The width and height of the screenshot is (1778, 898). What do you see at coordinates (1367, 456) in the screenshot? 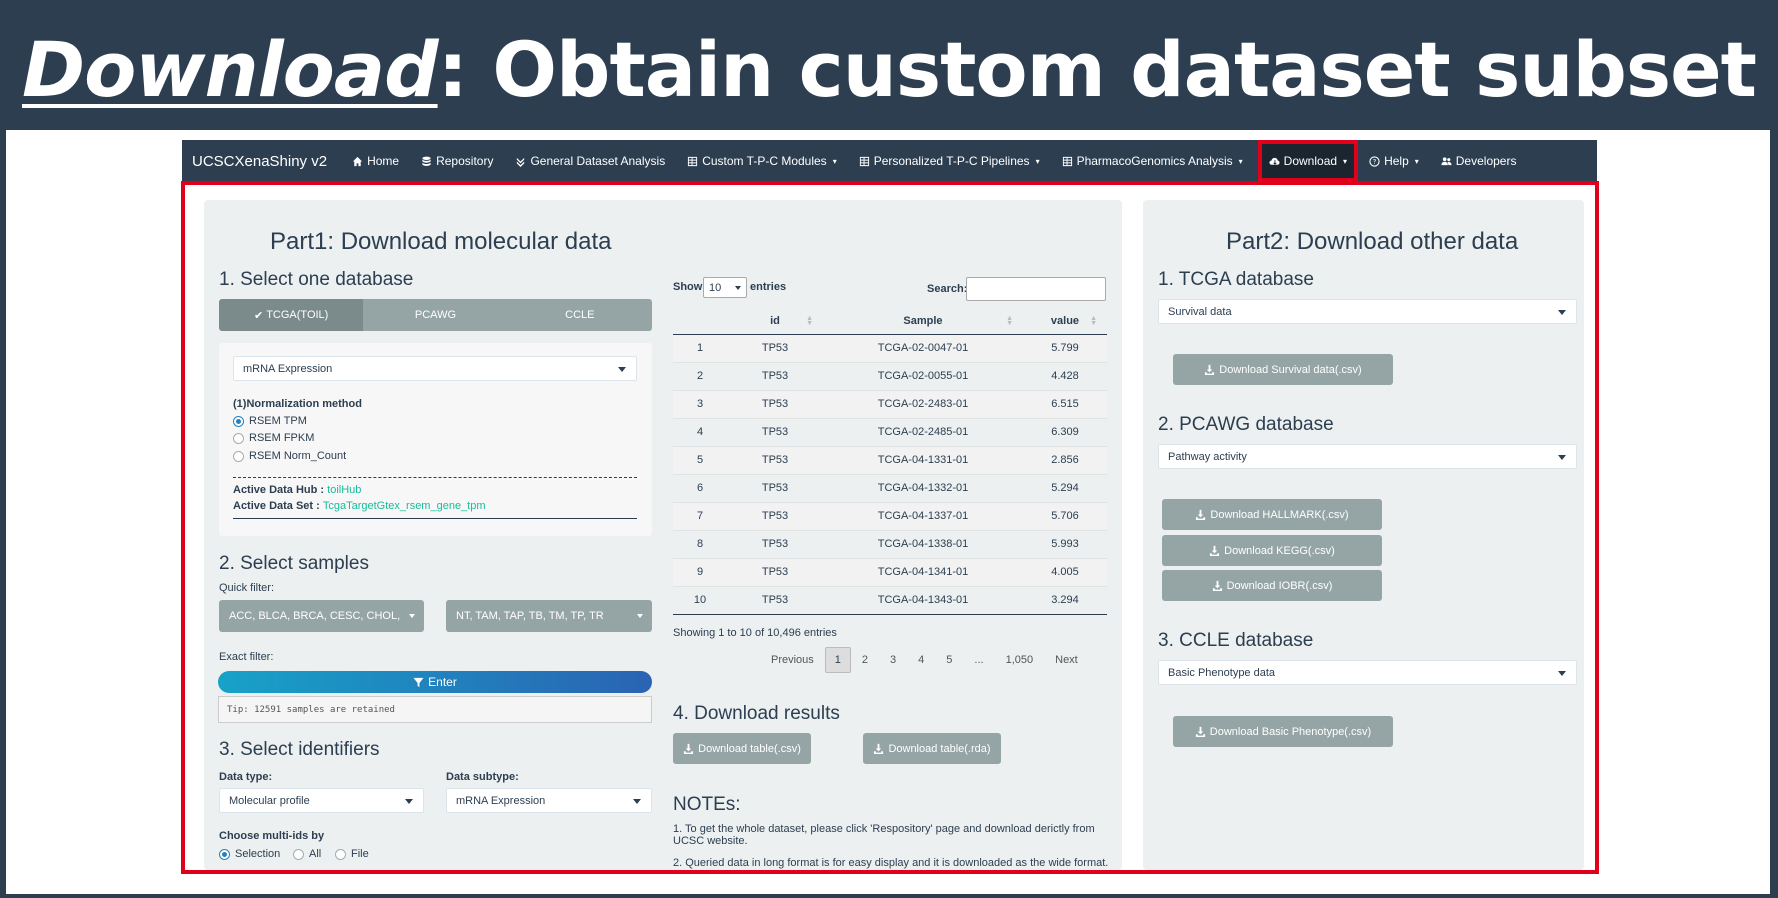
I see `pcawg-data-select: Pathway activity` at bounding box center [1367, 456].